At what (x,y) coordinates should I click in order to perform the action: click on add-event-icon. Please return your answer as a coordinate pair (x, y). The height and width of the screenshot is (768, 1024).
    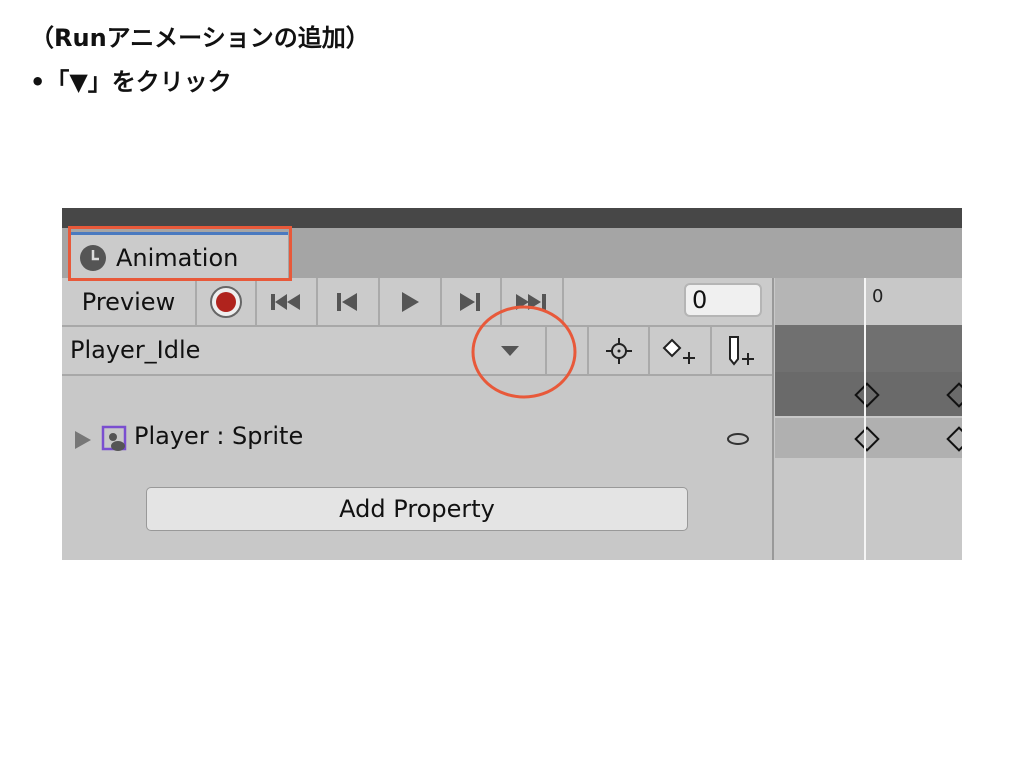
    Looking at the image, I should click on (741, 350).